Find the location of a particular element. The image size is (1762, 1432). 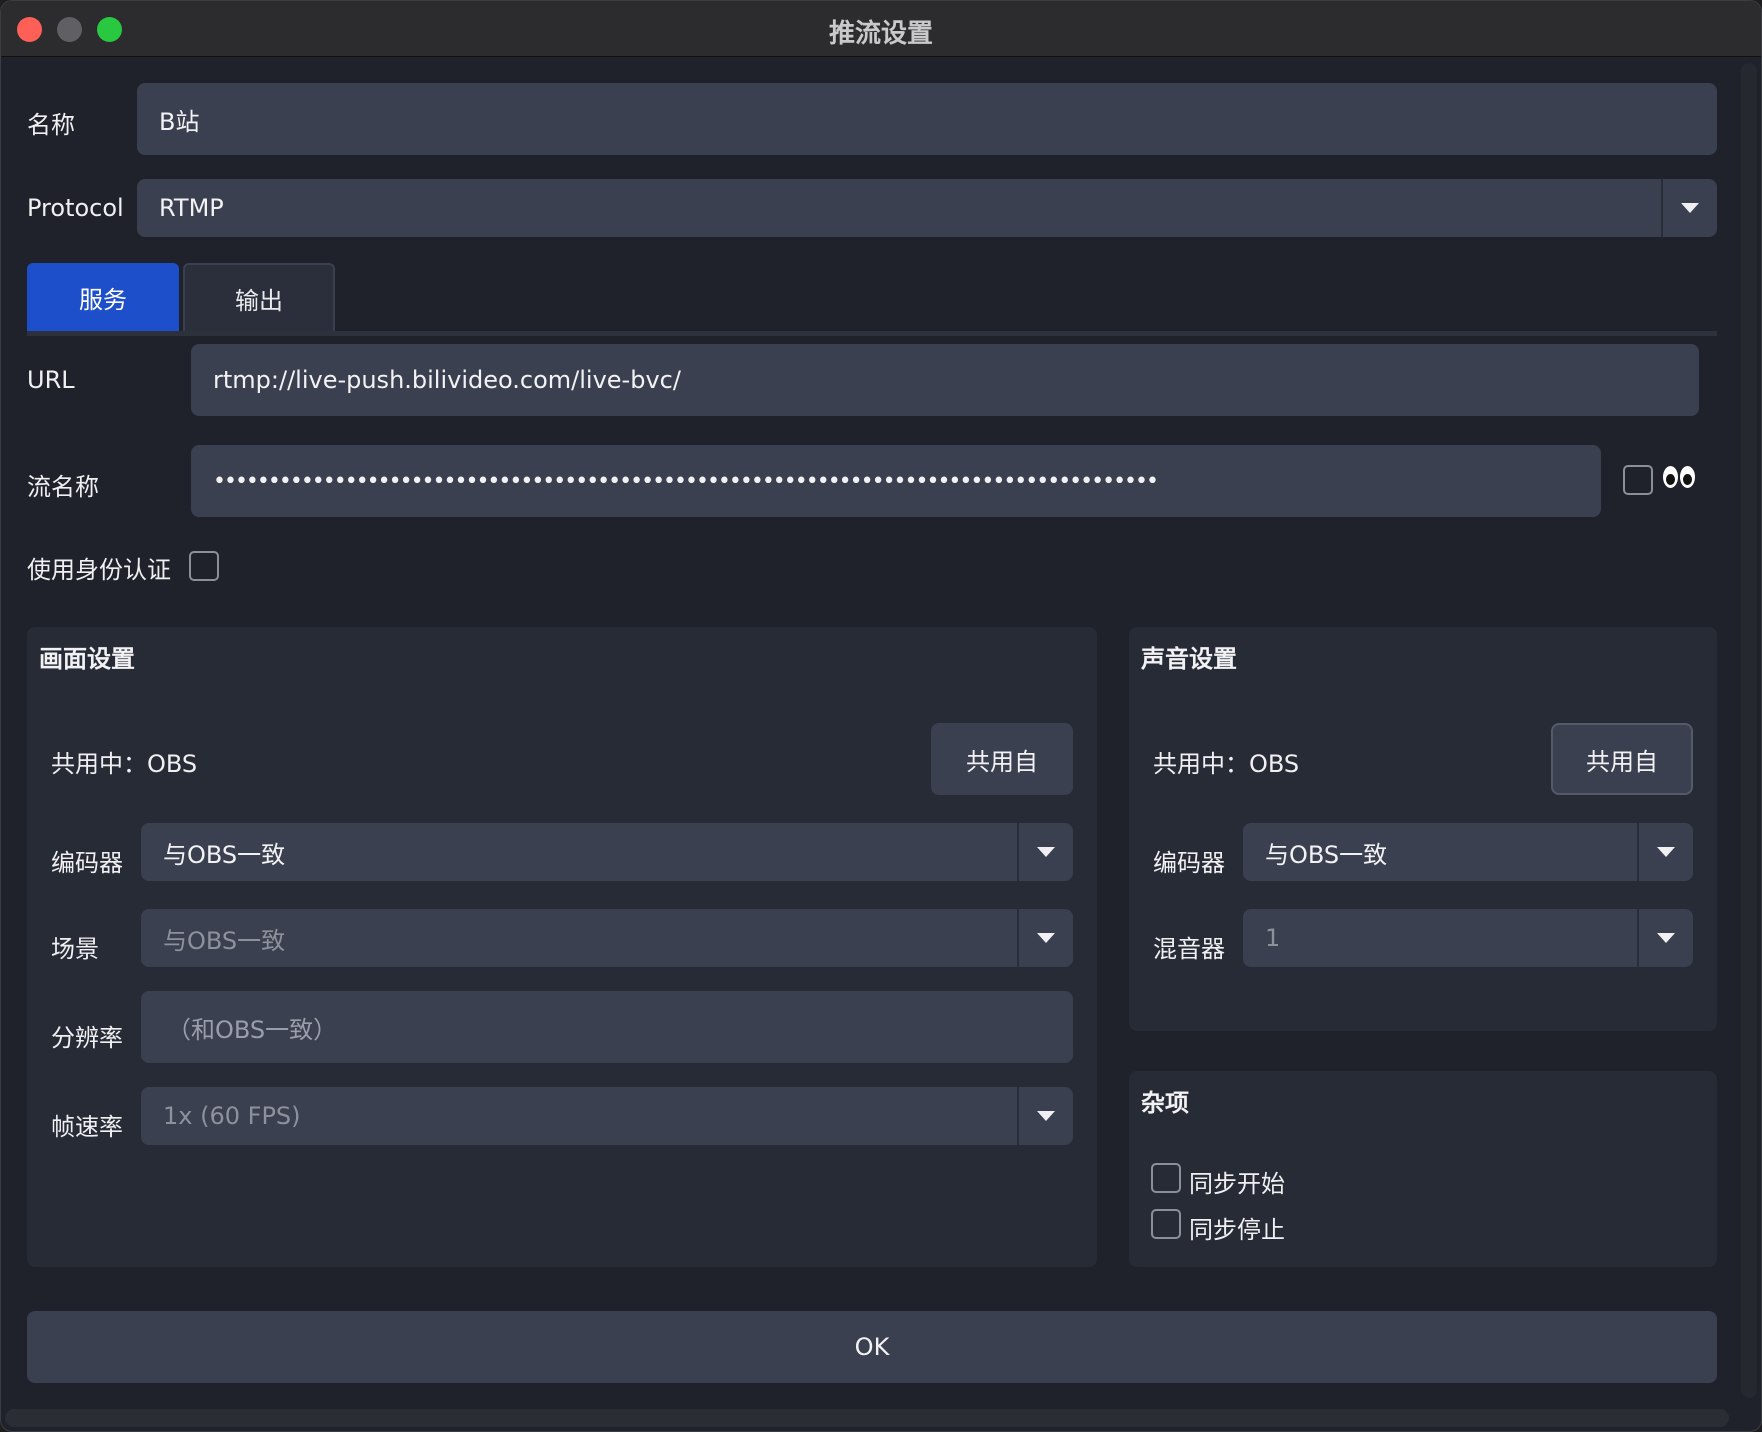

mixer-select-divider is located at coordinates (1638, 938).